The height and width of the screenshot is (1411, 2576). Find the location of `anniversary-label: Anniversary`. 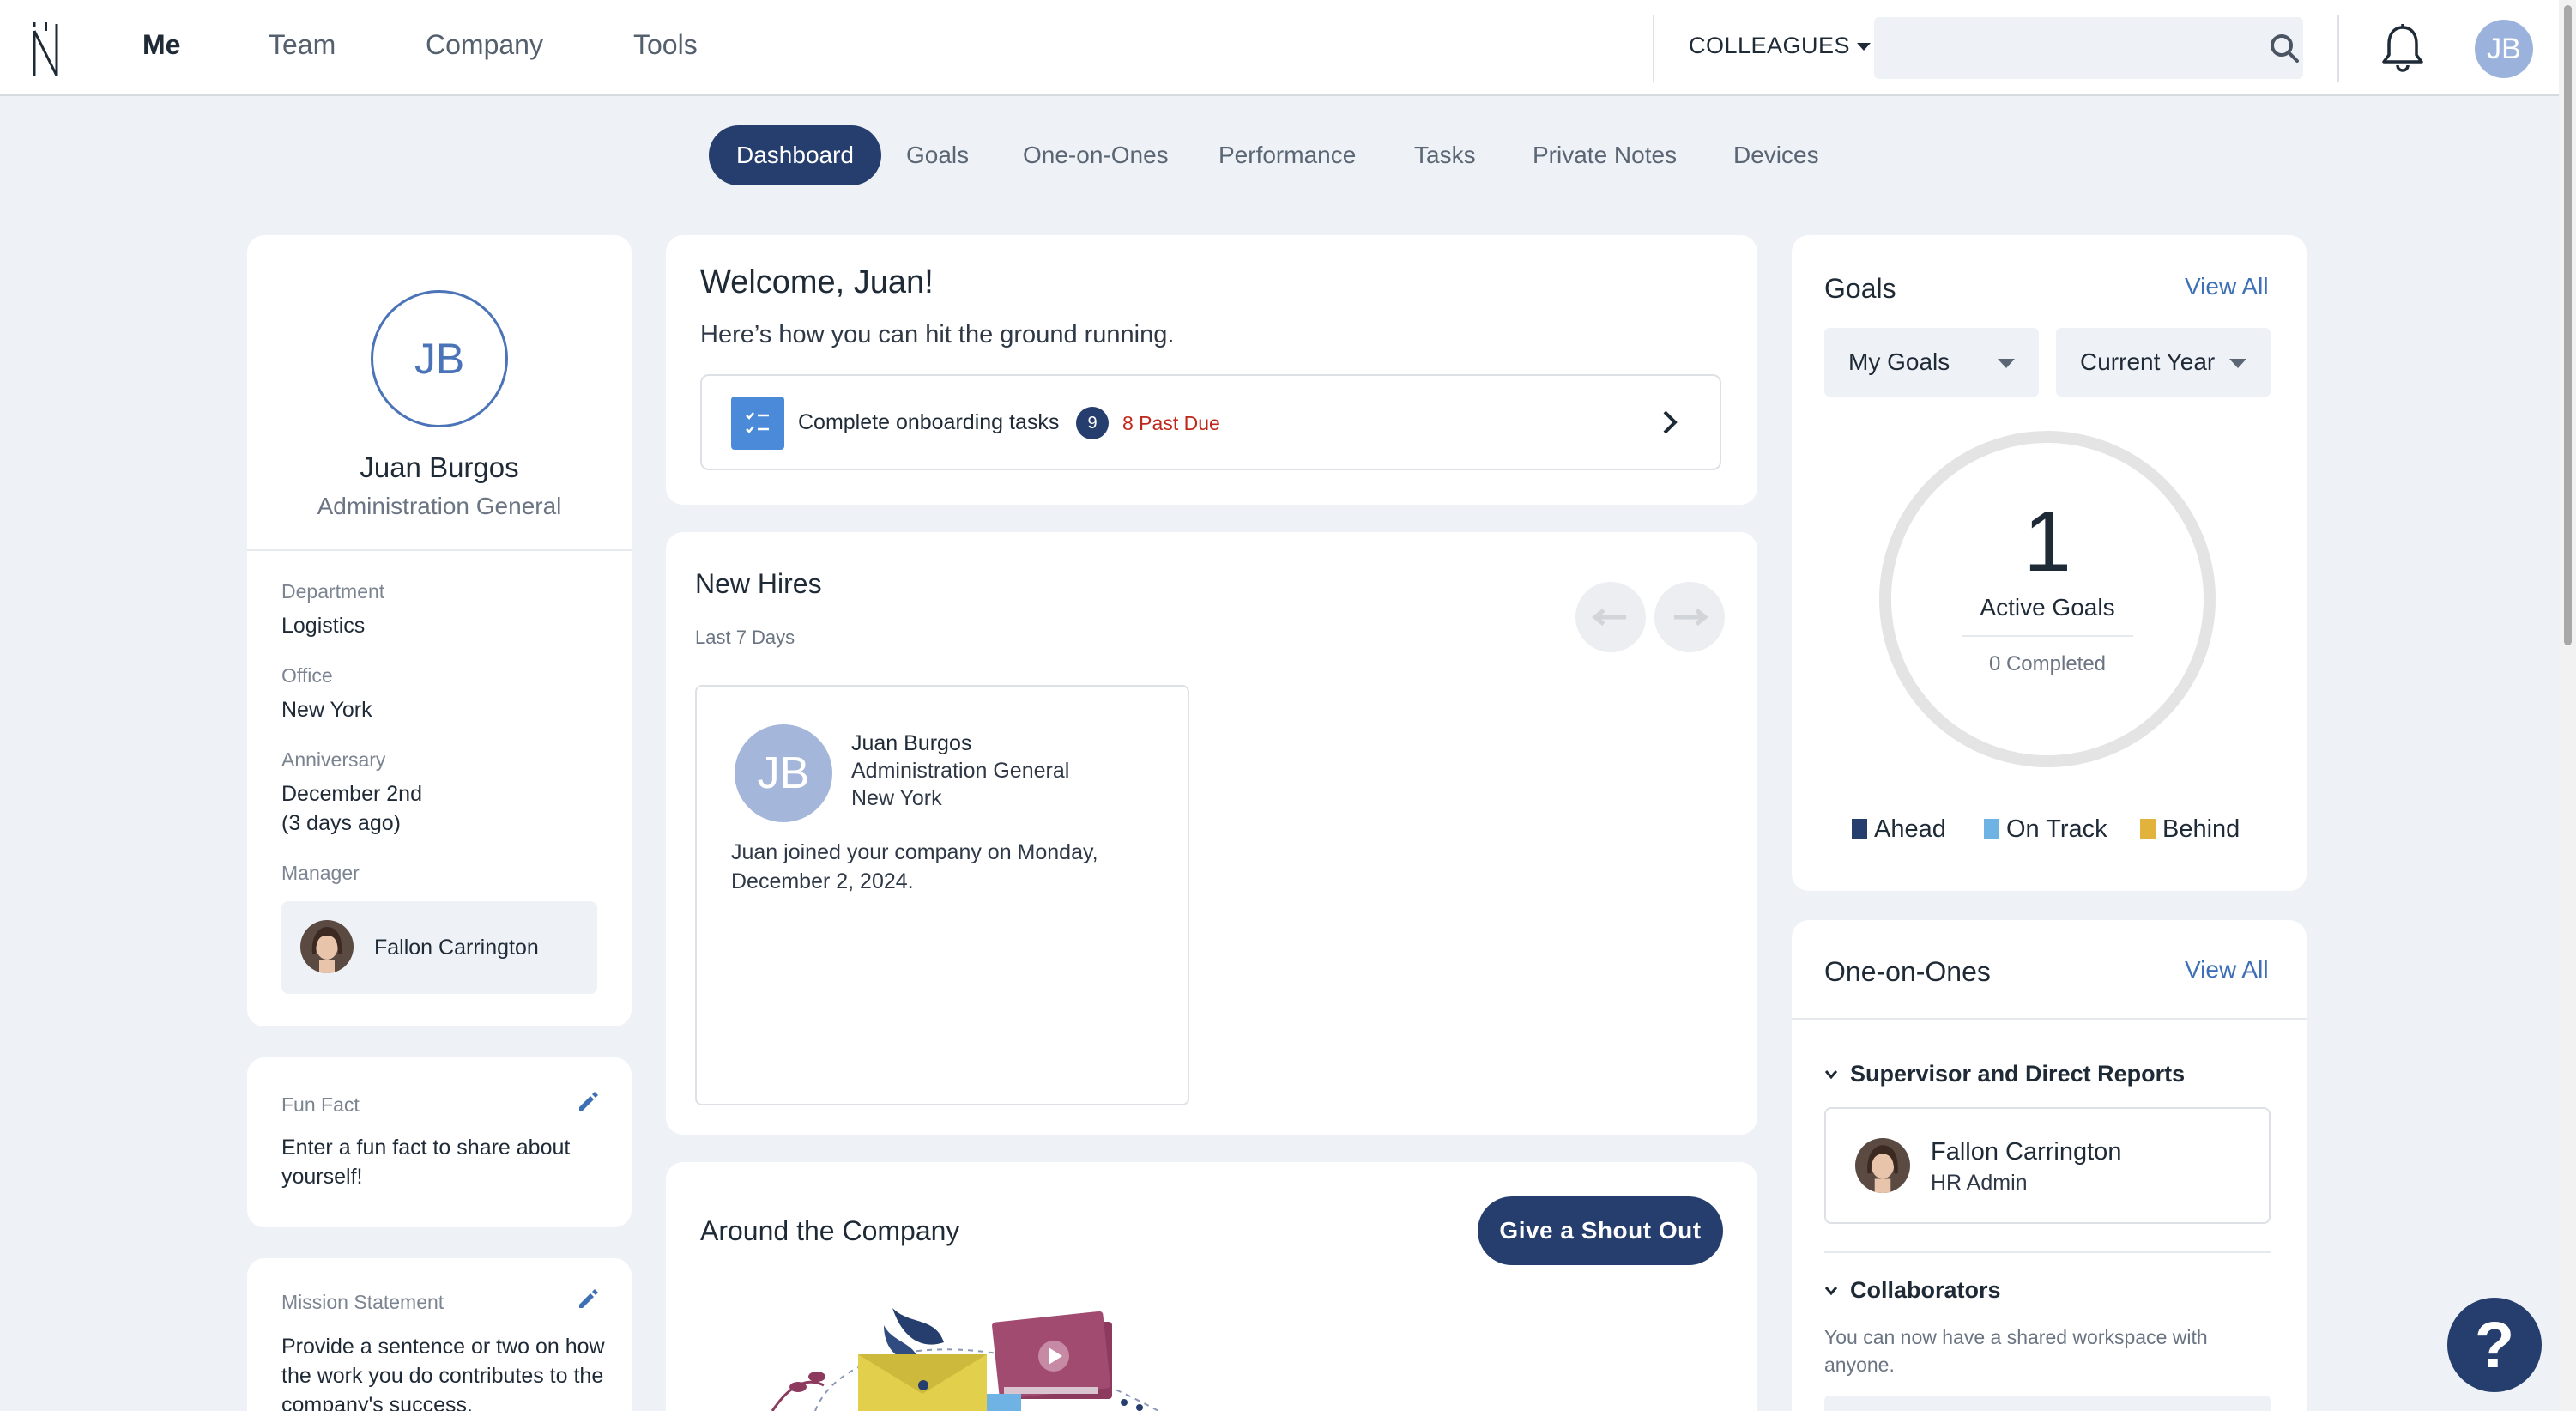

anniversary-label: Anniversary is located at coordinates (333, 759).